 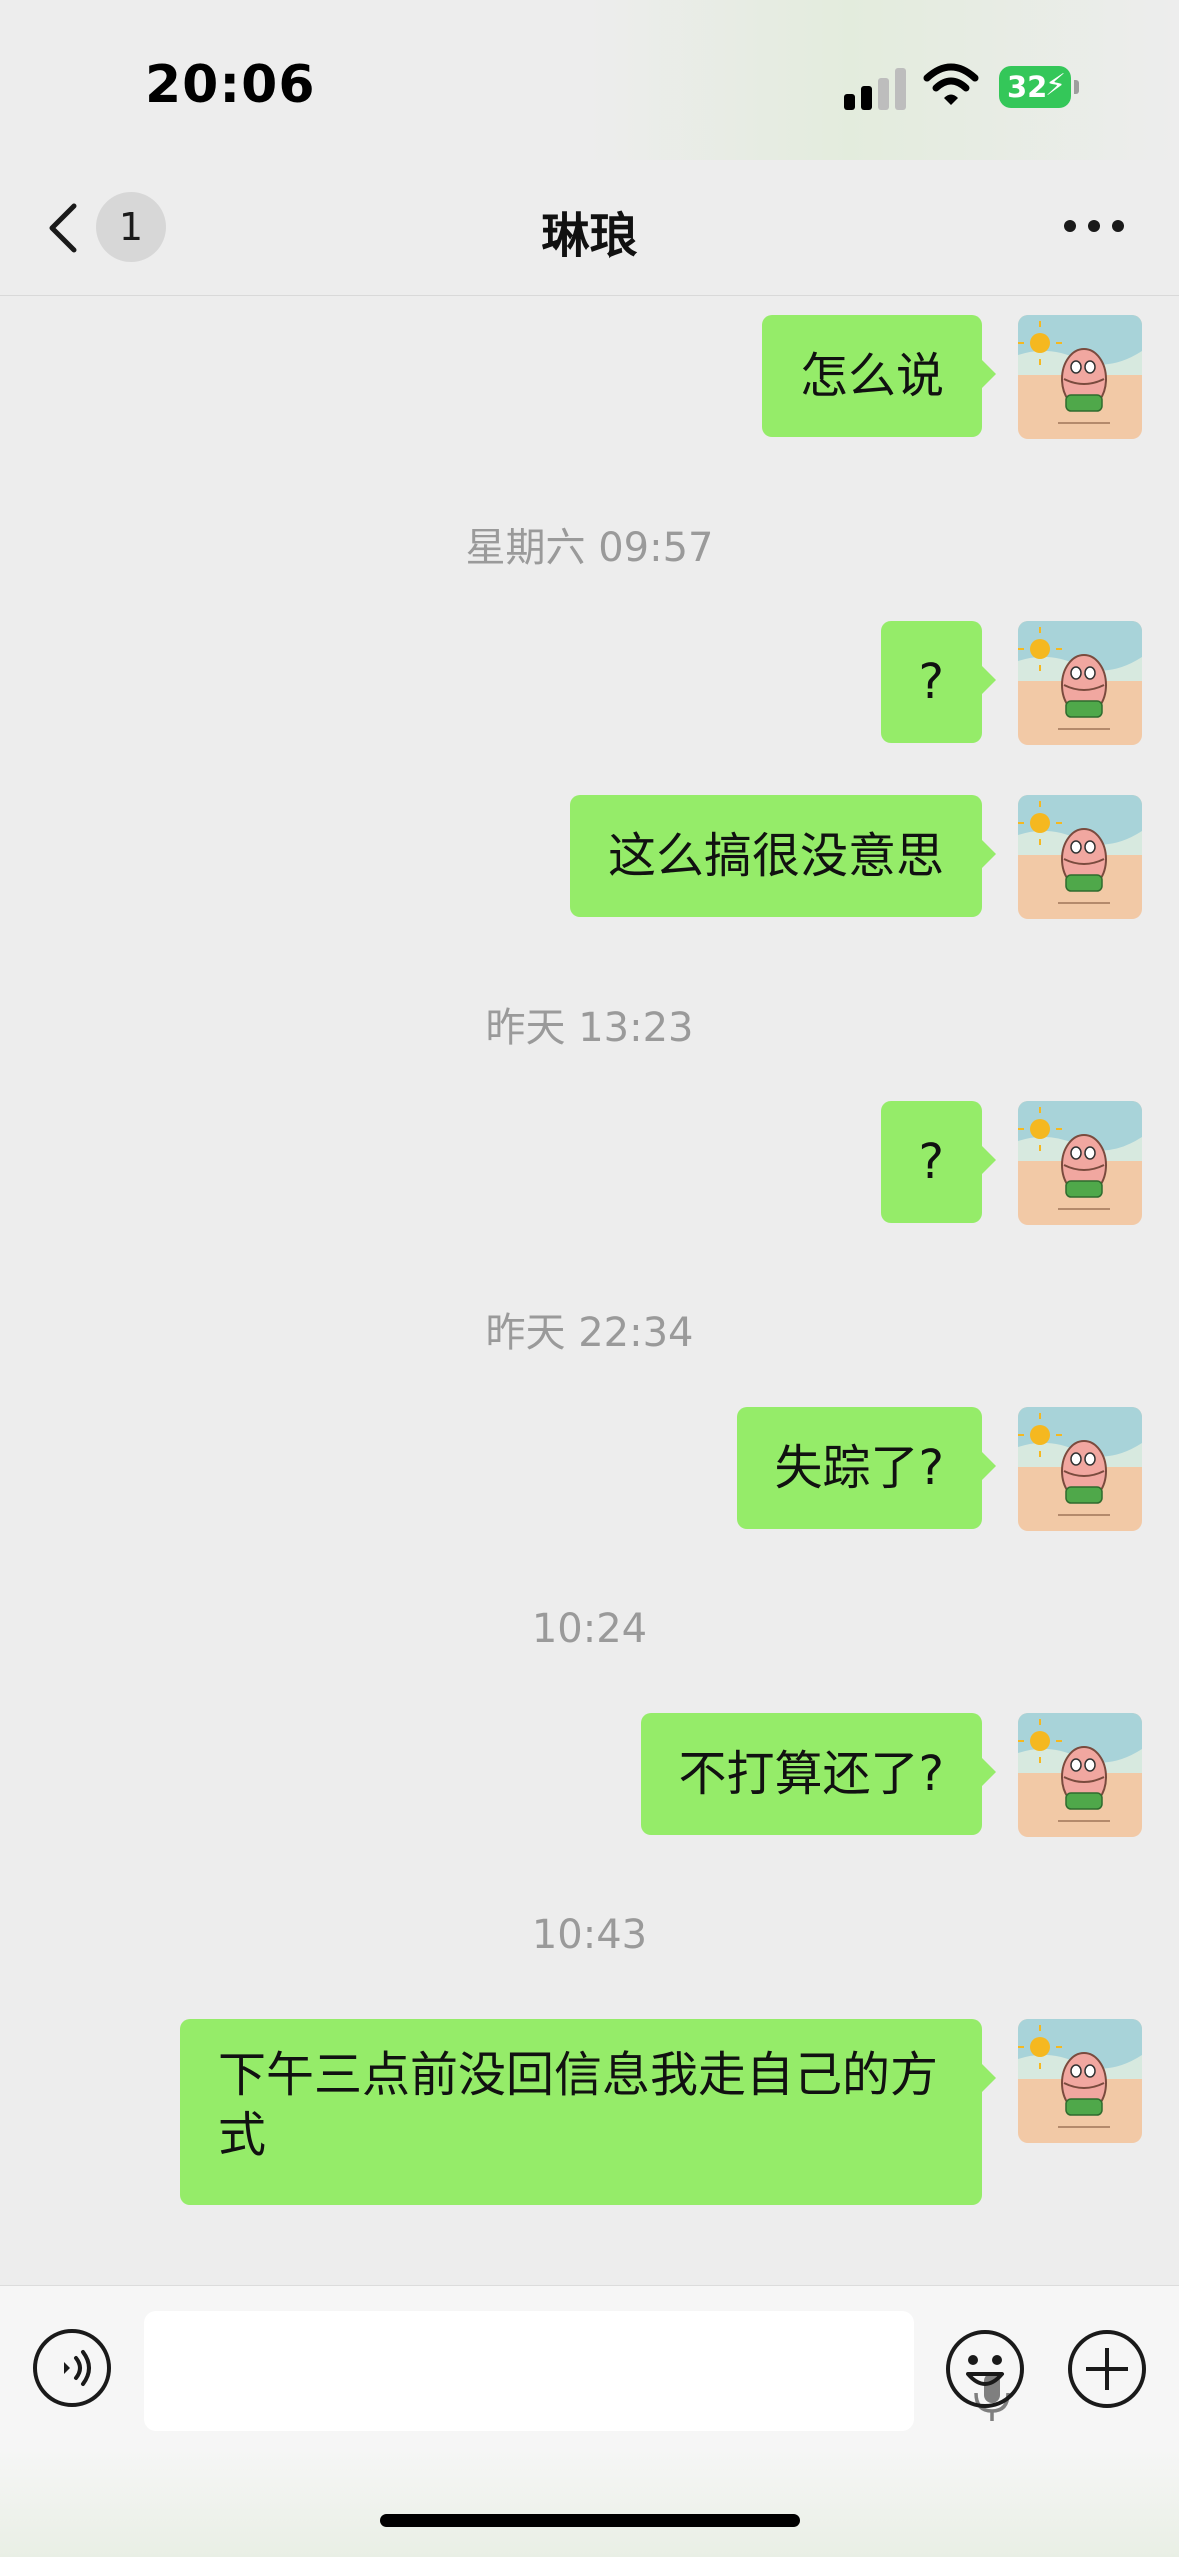 I want to click on message-bubble: 这么搞很没意思, so click(x=783, y=856).